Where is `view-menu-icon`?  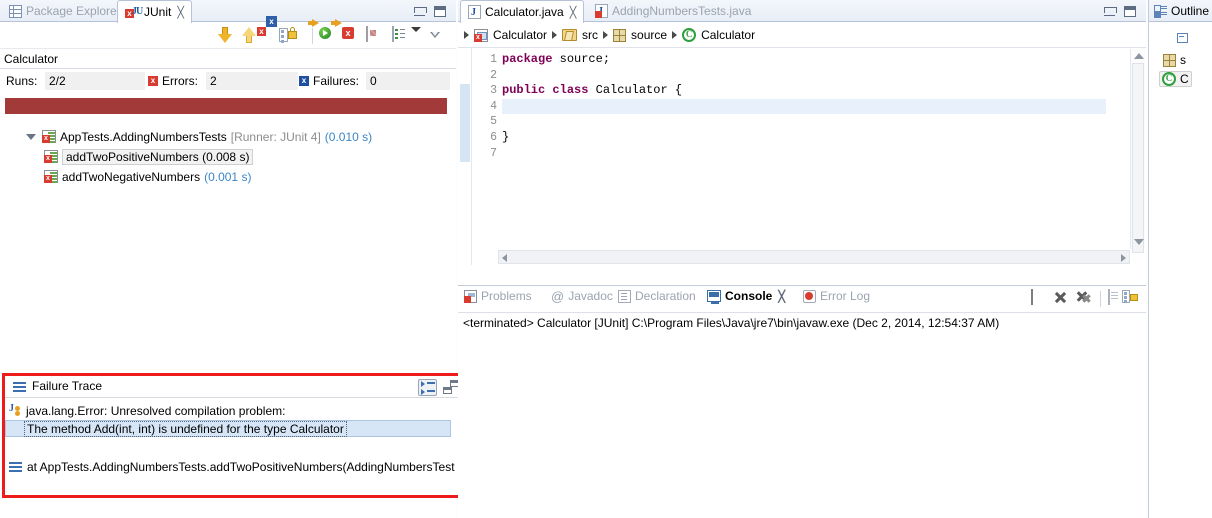
view-menu-icon is located at coordinates (401, 35).